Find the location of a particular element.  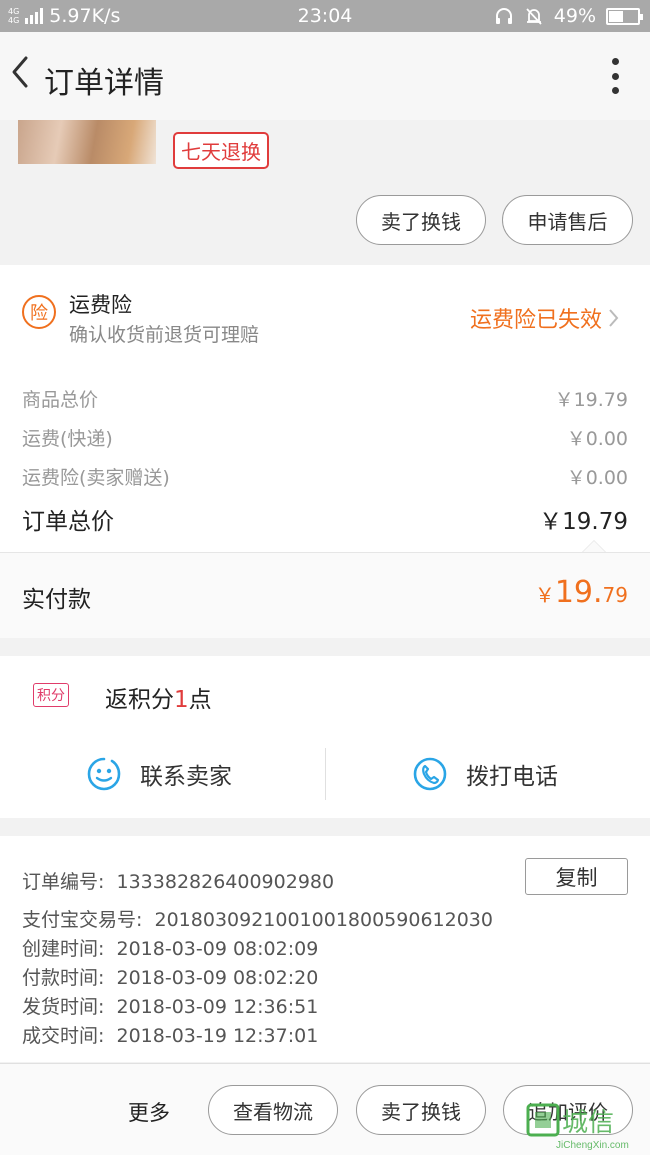

order-total-label: 订单总价 is located at coordinates (68, 522).